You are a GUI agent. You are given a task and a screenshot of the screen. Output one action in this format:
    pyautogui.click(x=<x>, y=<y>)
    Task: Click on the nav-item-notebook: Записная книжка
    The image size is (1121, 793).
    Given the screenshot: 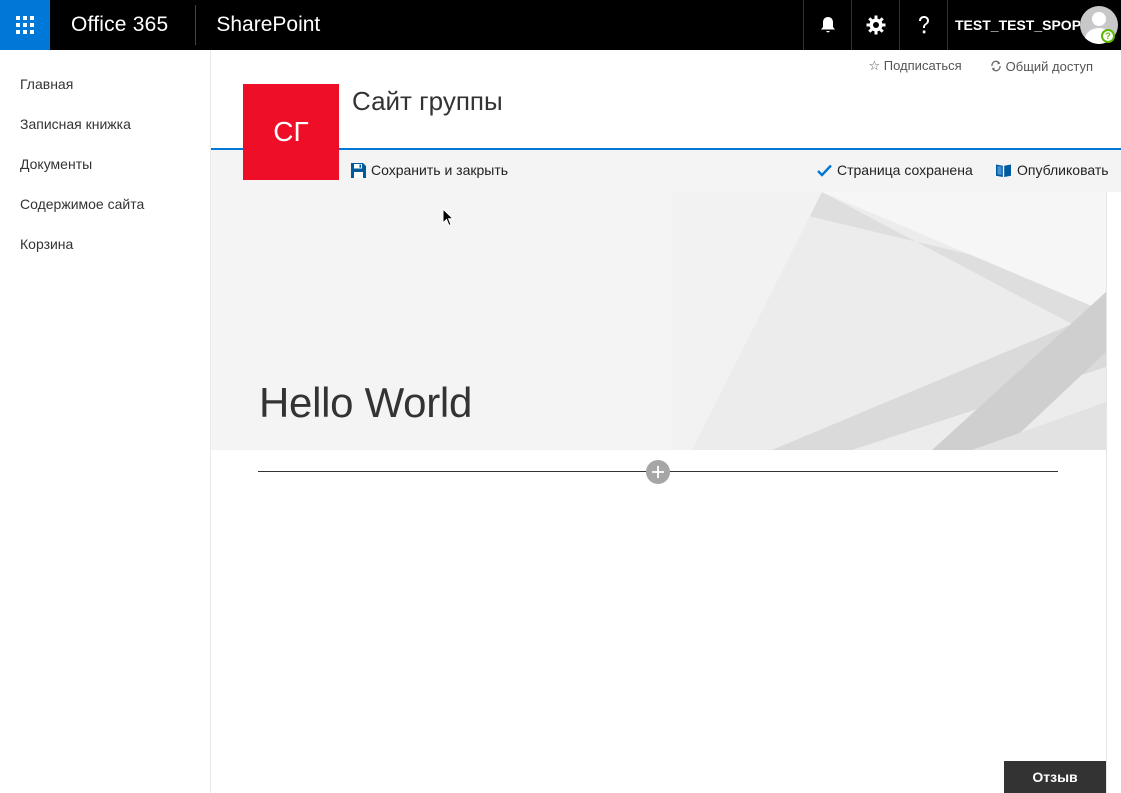 What is the action you would take?
    pyautogui.click(x=105, y=134)
    